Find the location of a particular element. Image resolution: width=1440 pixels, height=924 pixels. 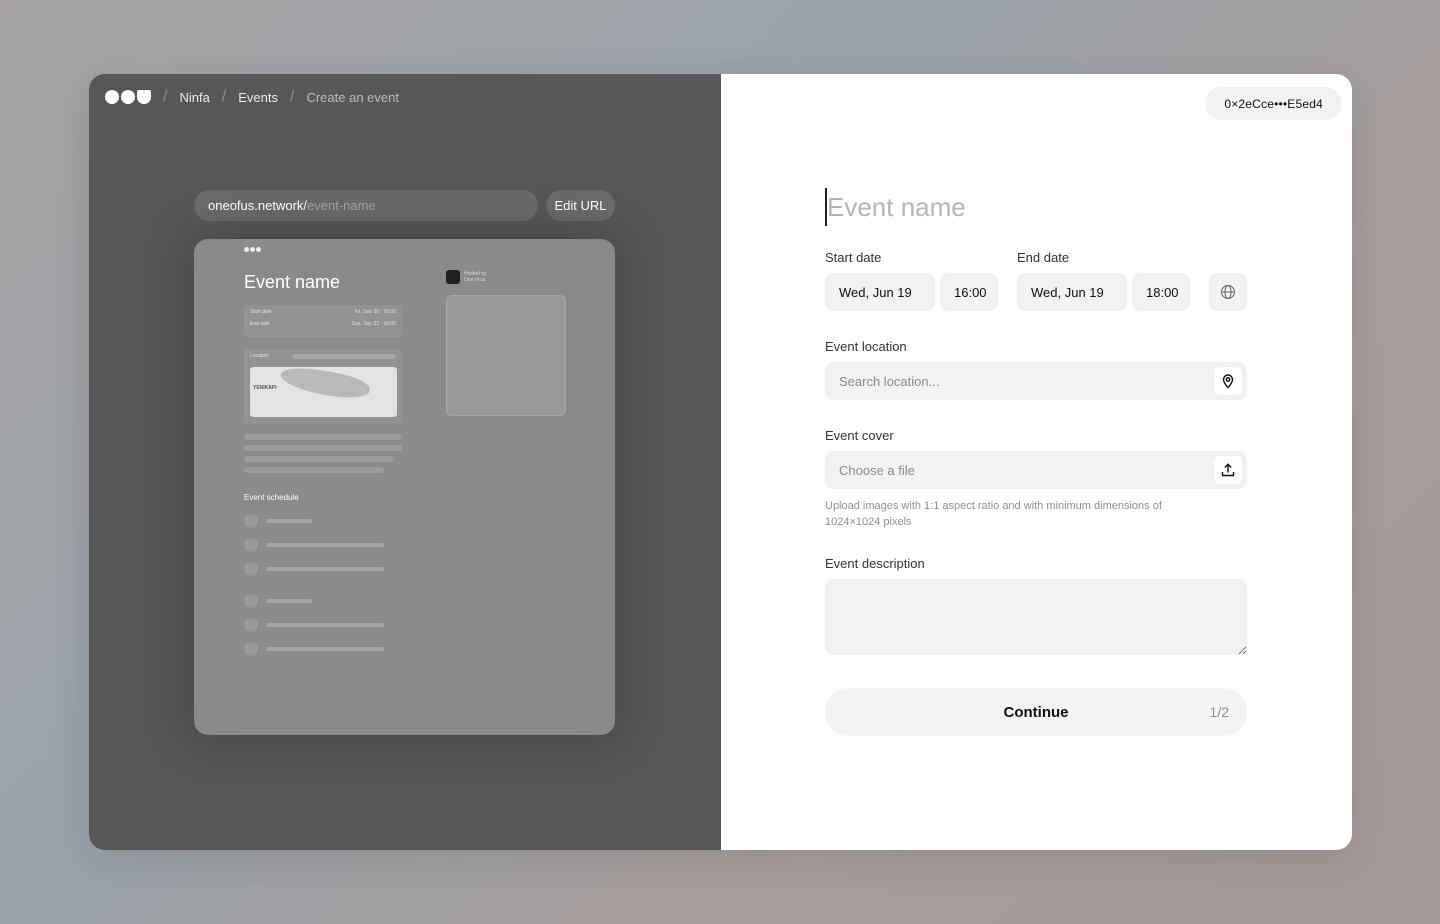

edit-url-button: Edit URL is located at coordinates (580, 205).